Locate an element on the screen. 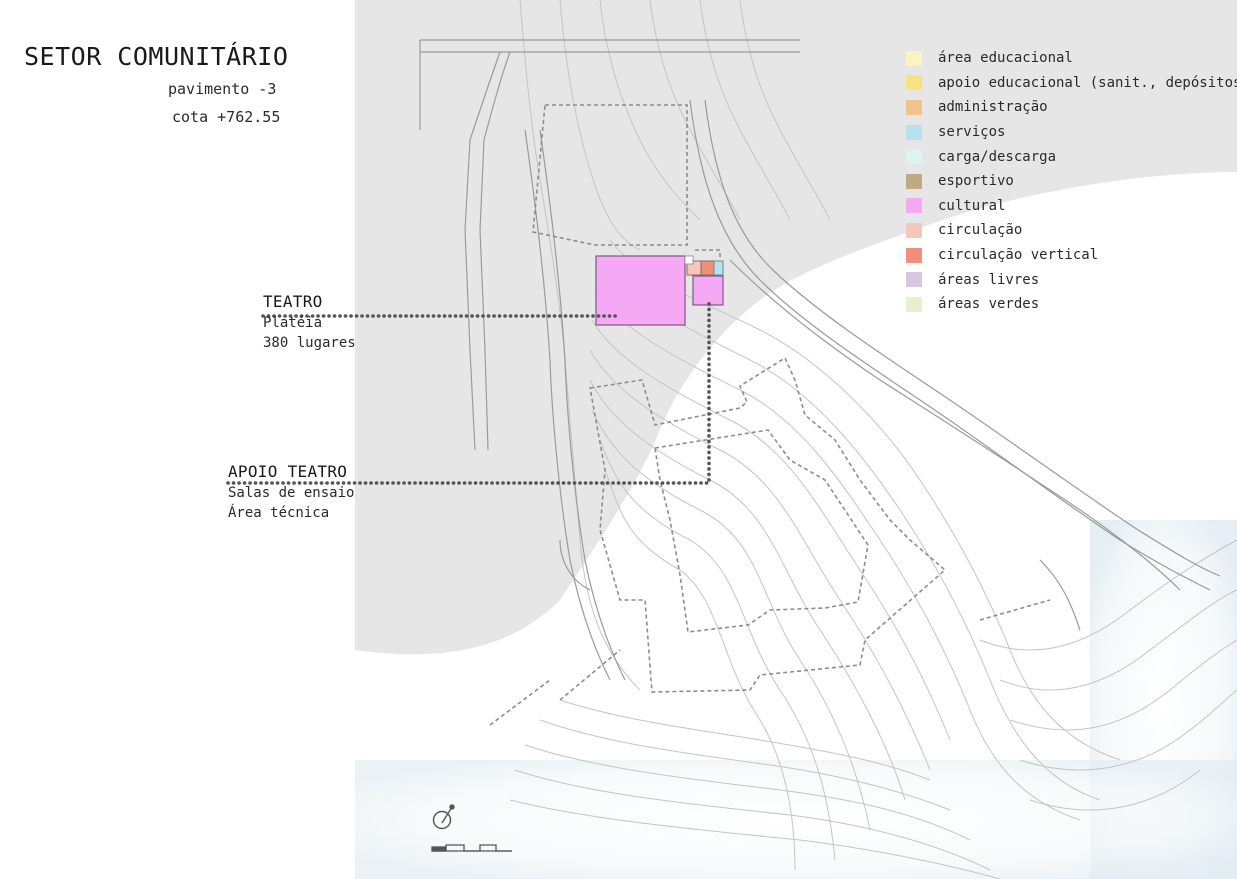 This screenshot has width=1237, height=879. legend-item: esportivo is located at coordinates (1071, 181).